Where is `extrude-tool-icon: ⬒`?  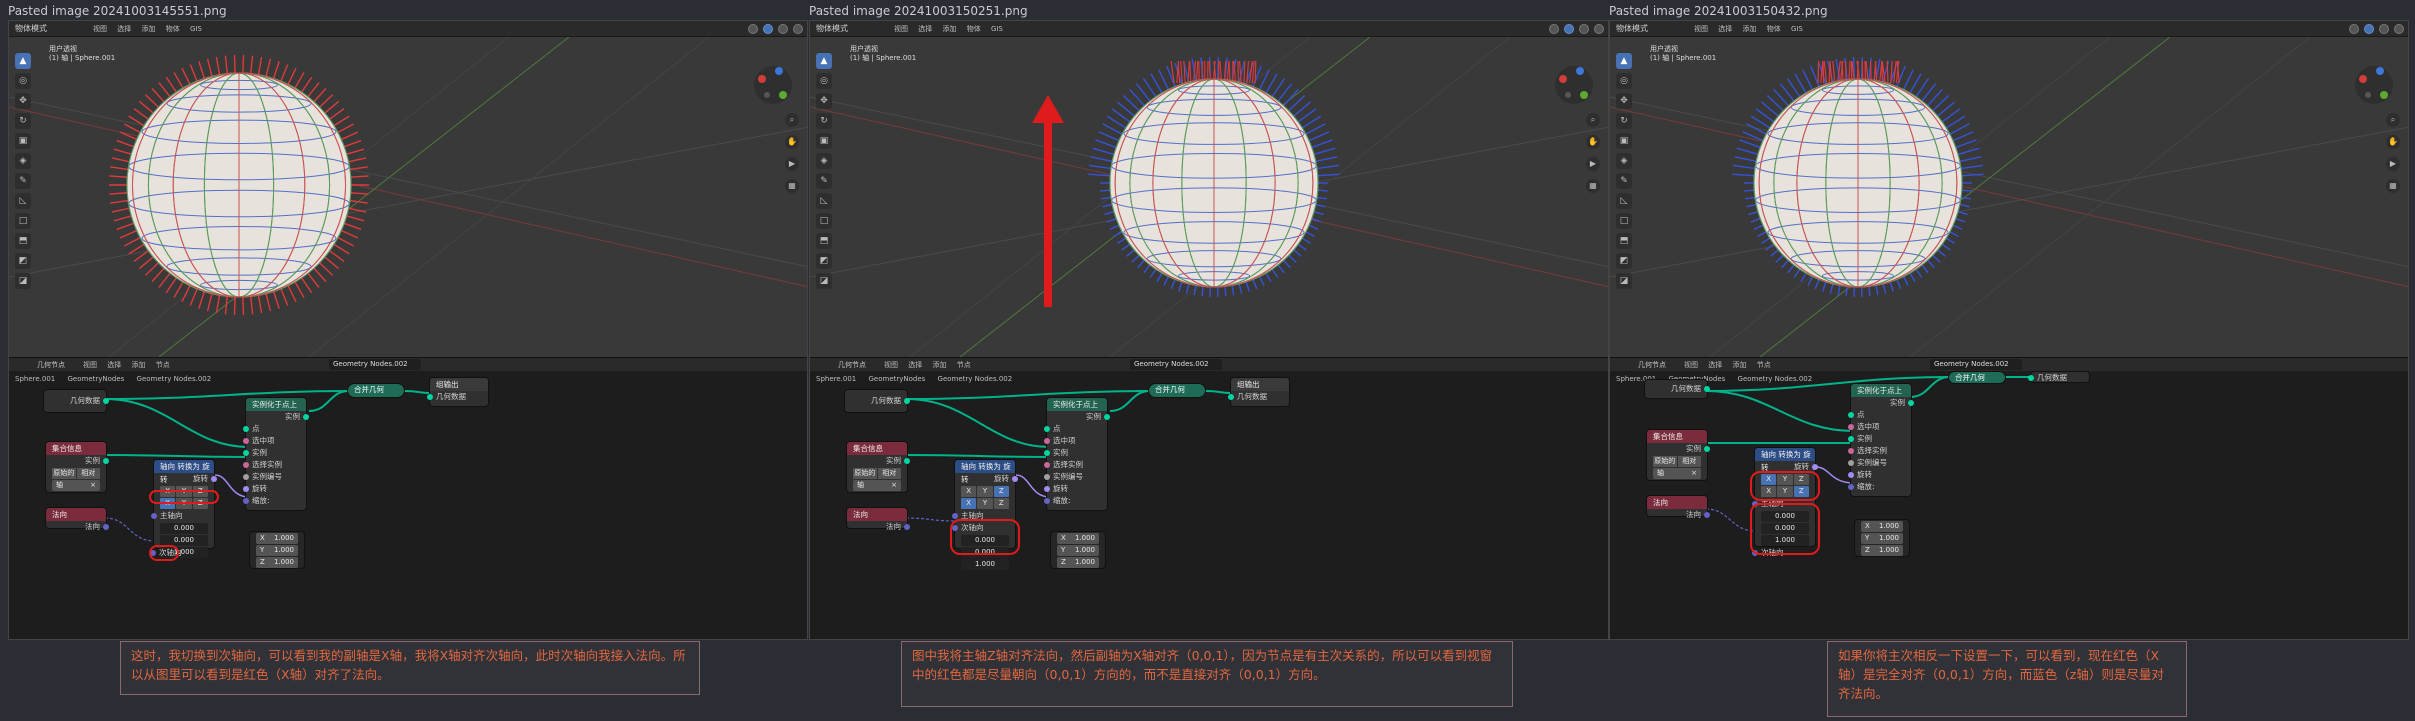 extrude-tool-icon: ⬒ is located at coordinates (23, 241).